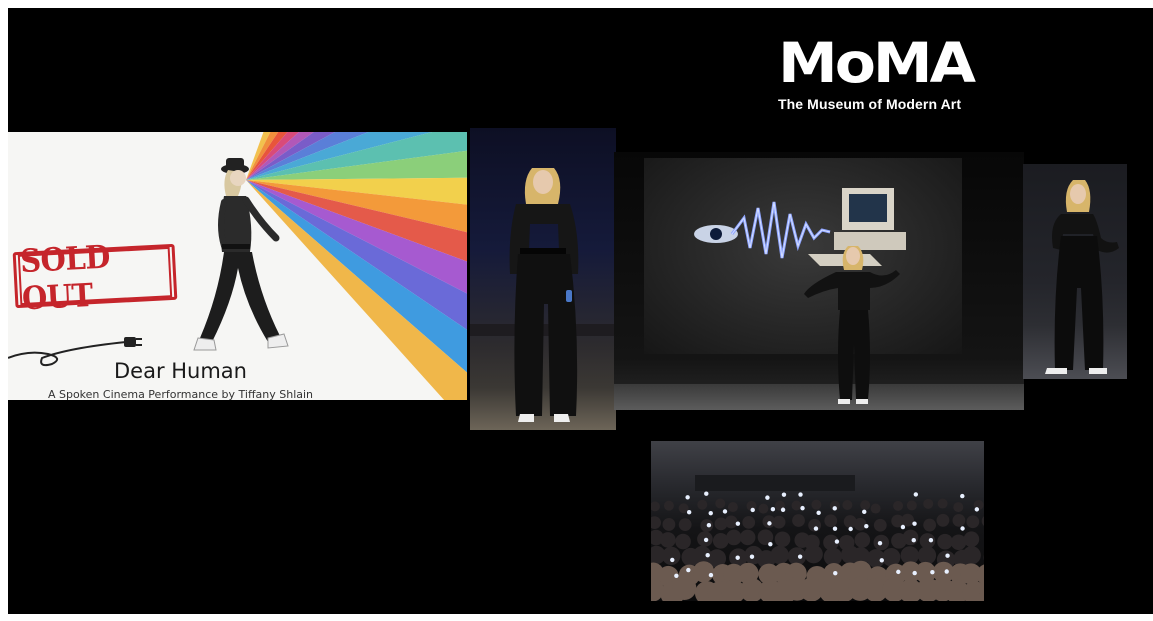  I want to click on moma-logo: MoMA The Museum of Modern Art, so click(893, 76).